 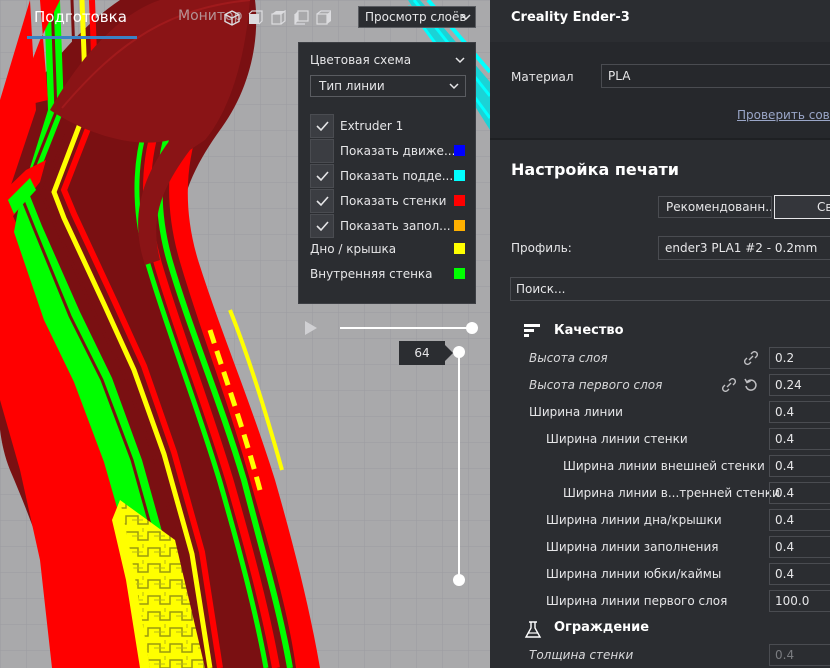 I want to click on active-tab-indicator, so click(x=82, y=37).